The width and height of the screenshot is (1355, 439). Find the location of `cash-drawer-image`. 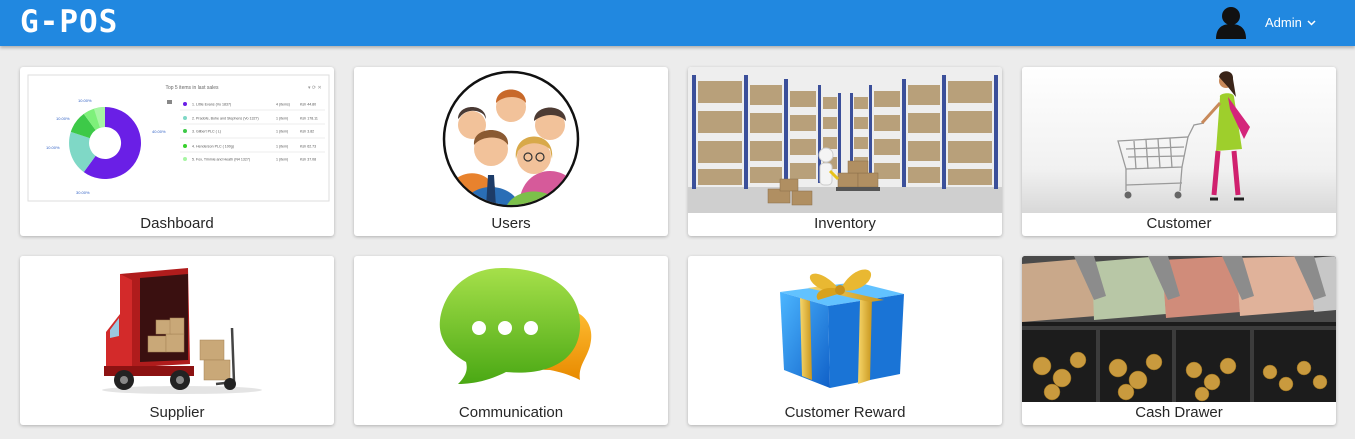

cash-drawer-image is located at coordinates (1179, 329).